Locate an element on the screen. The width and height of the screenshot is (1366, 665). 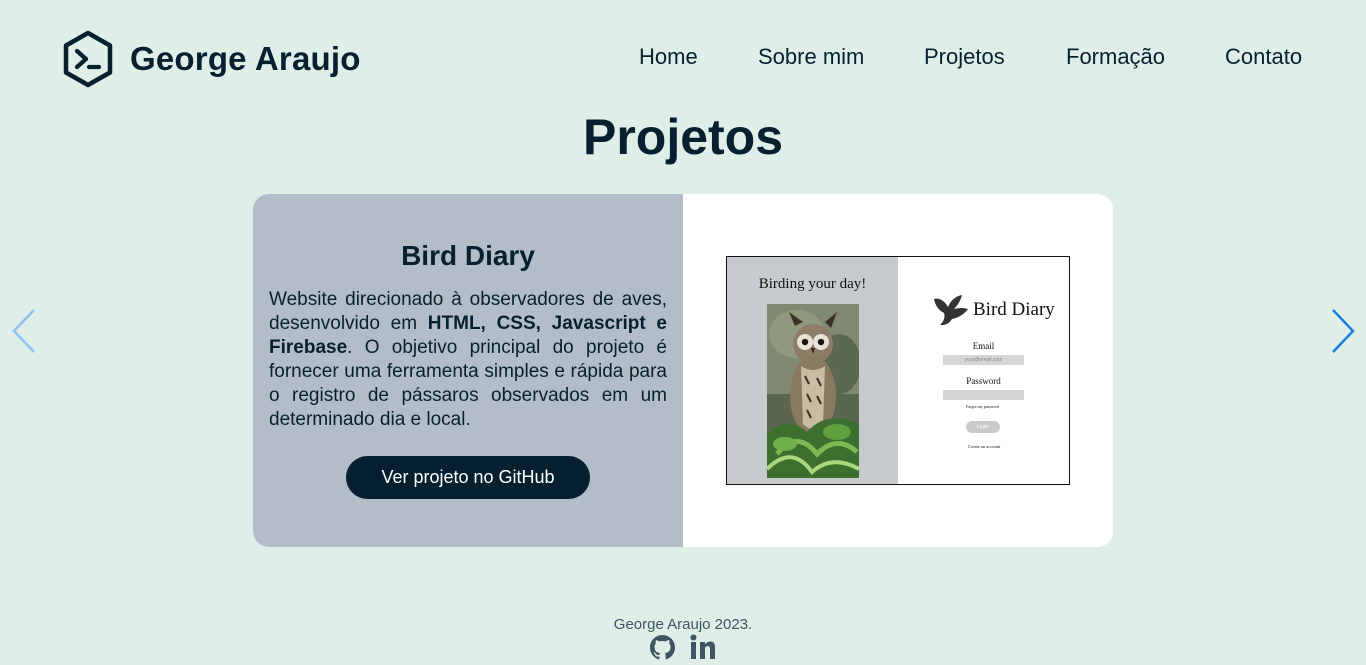
linkedin-icon is located at coordinates (702, 646).